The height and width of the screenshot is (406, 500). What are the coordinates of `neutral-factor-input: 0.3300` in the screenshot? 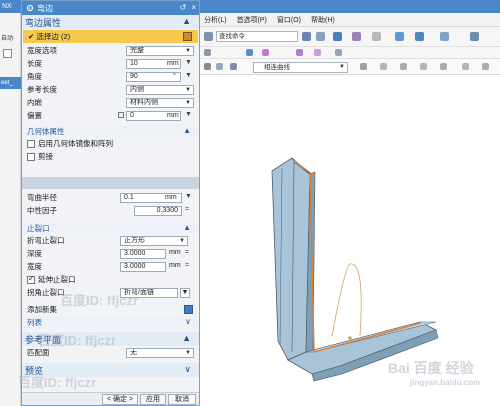 It's located at (158, 210).